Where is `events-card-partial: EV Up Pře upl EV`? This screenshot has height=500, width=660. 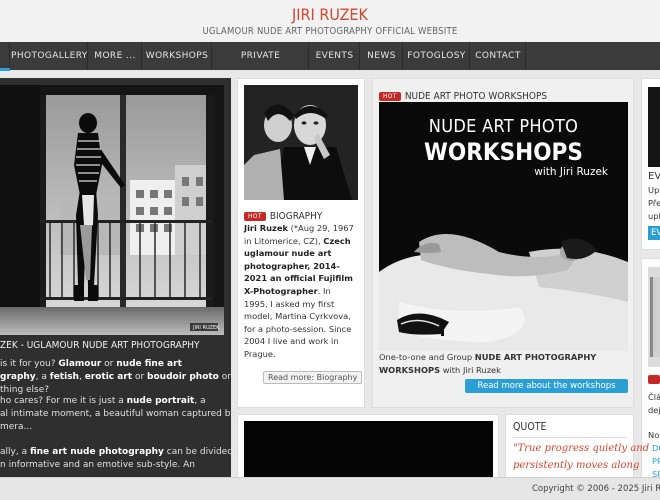 events-card-partial: EV Up Pře upl EV is located at coordinates (650, 164).